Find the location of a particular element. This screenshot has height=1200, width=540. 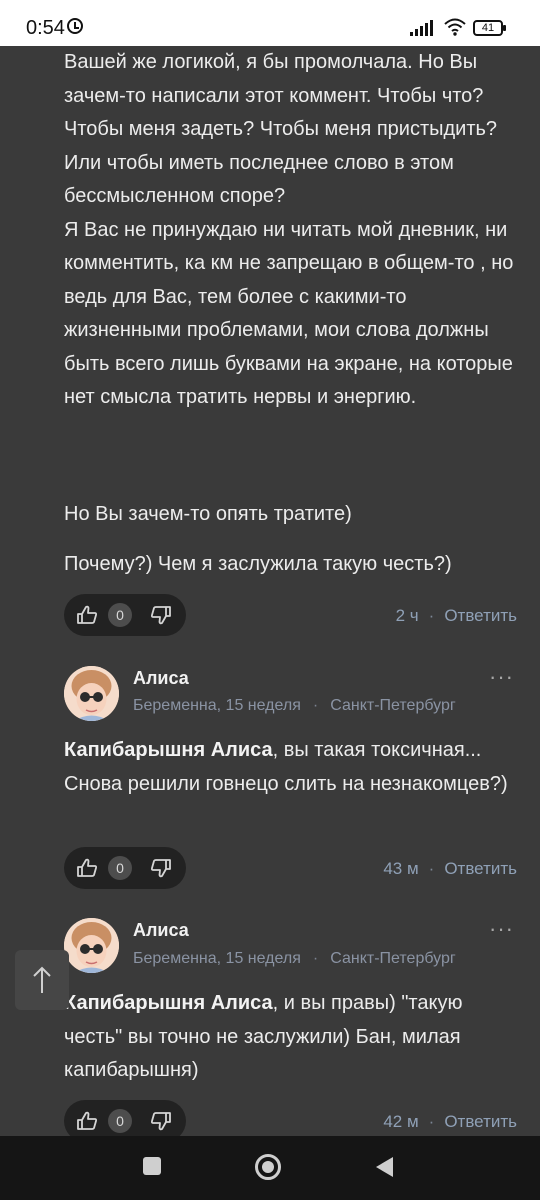

arrow-up-icon is located at coordinates (42, 979).